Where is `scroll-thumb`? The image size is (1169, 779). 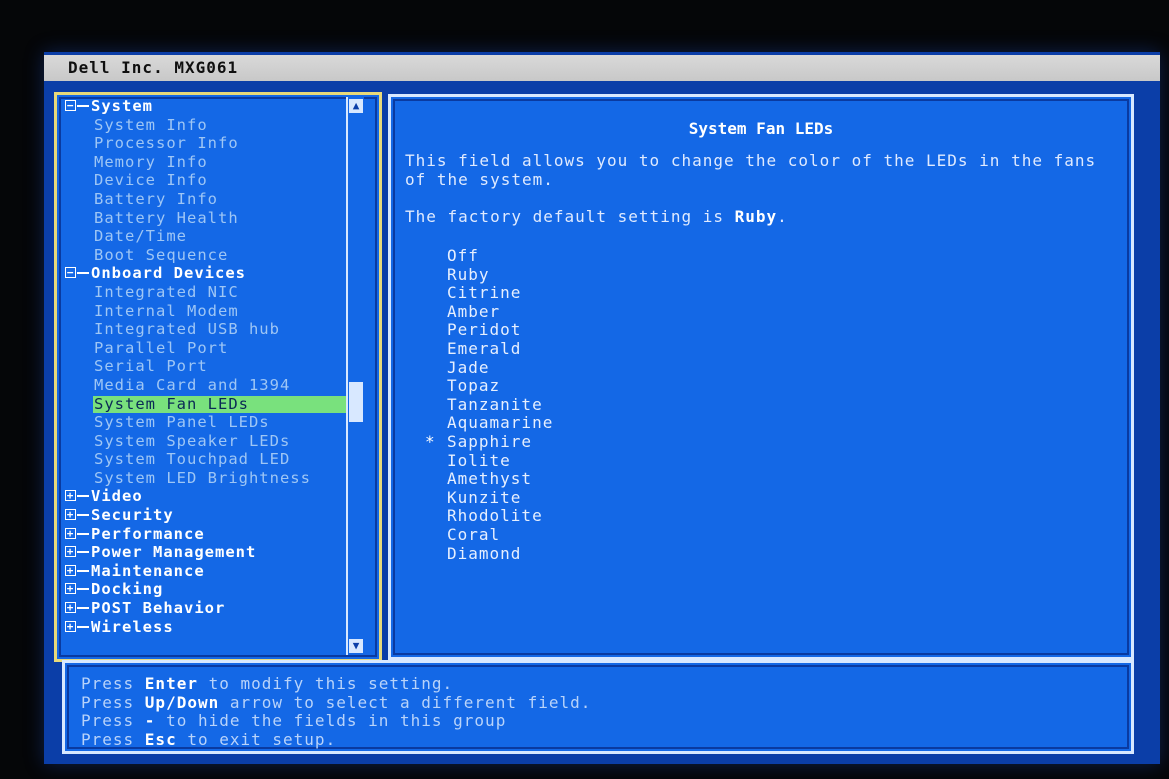
scroll-thumb is located at coordinates (356, 402).